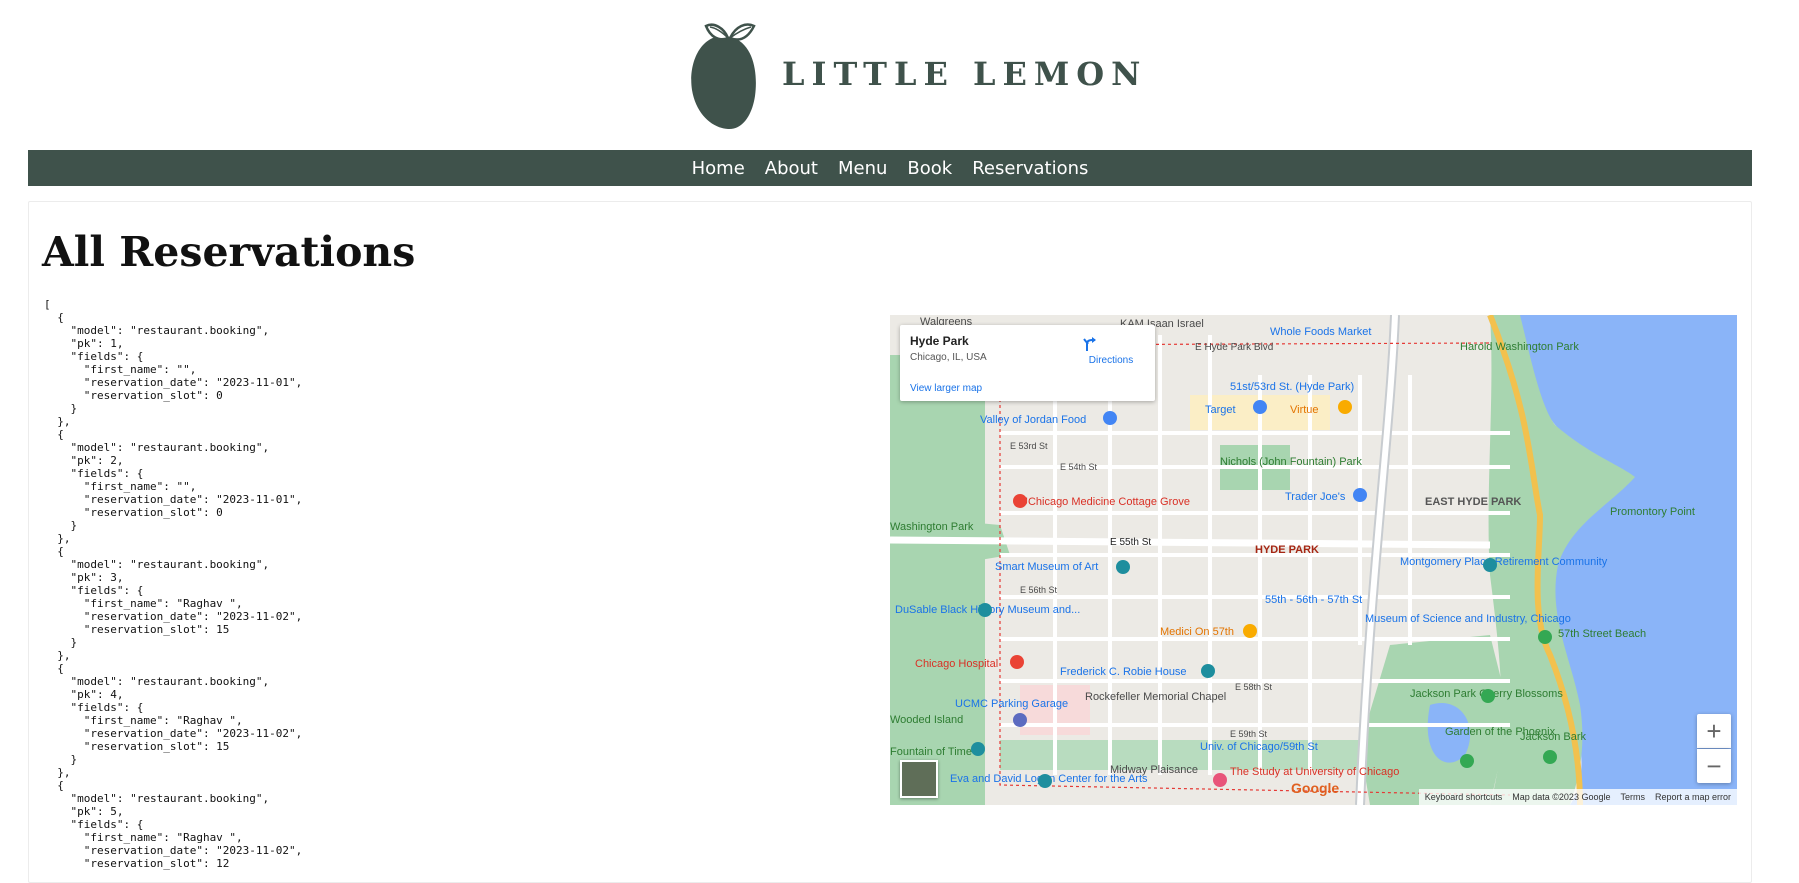  What do you see at coordinates (1249, 734) in the screenshot?
I see `map-label: E 59th St` at bounding box center [1249, 734].